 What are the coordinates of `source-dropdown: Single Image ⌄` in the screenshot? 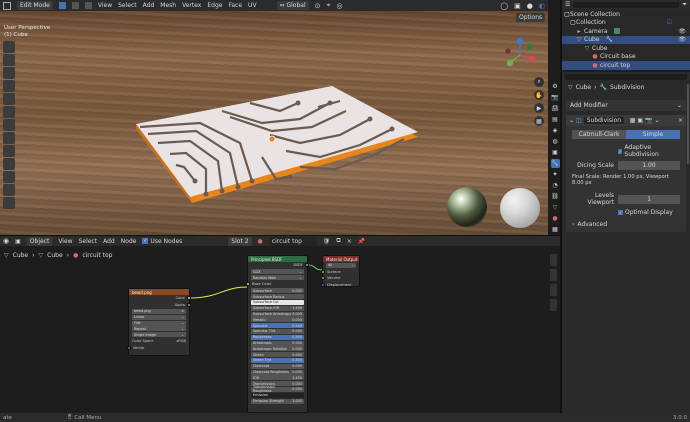 It's located at (159, 335).